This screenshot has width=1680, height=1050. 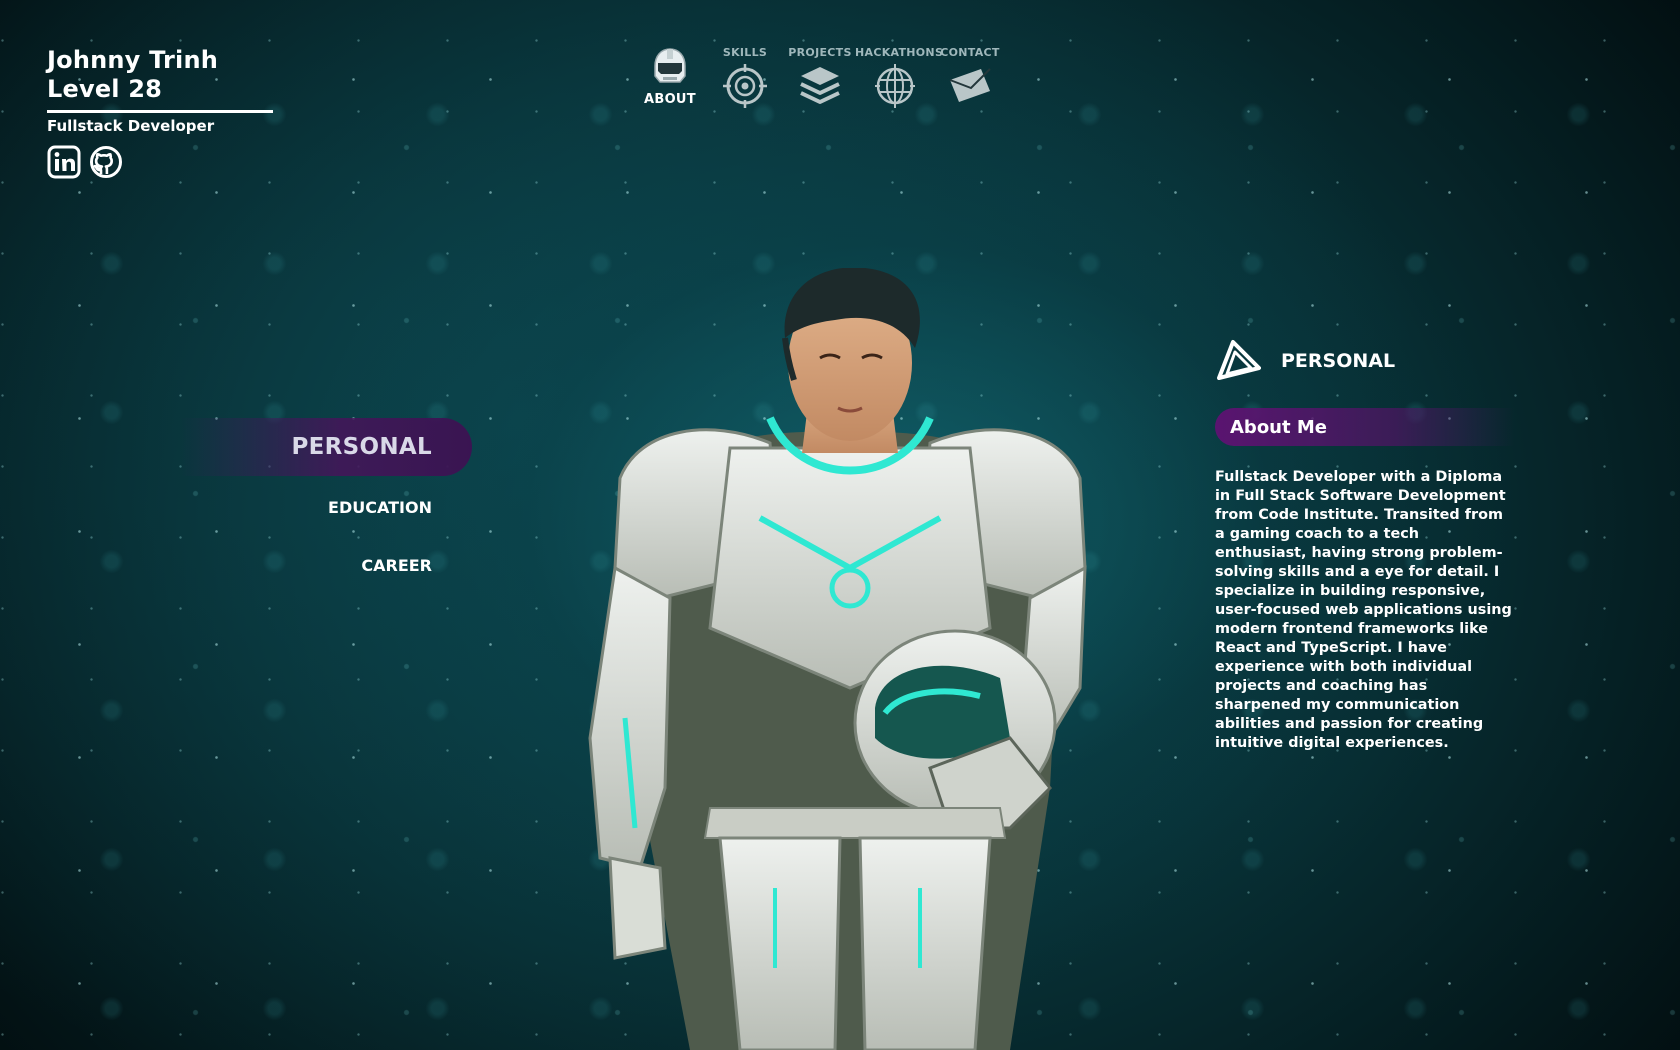 I want to click on panel-heading: PERSONAL, so click(x=1365, y=361).